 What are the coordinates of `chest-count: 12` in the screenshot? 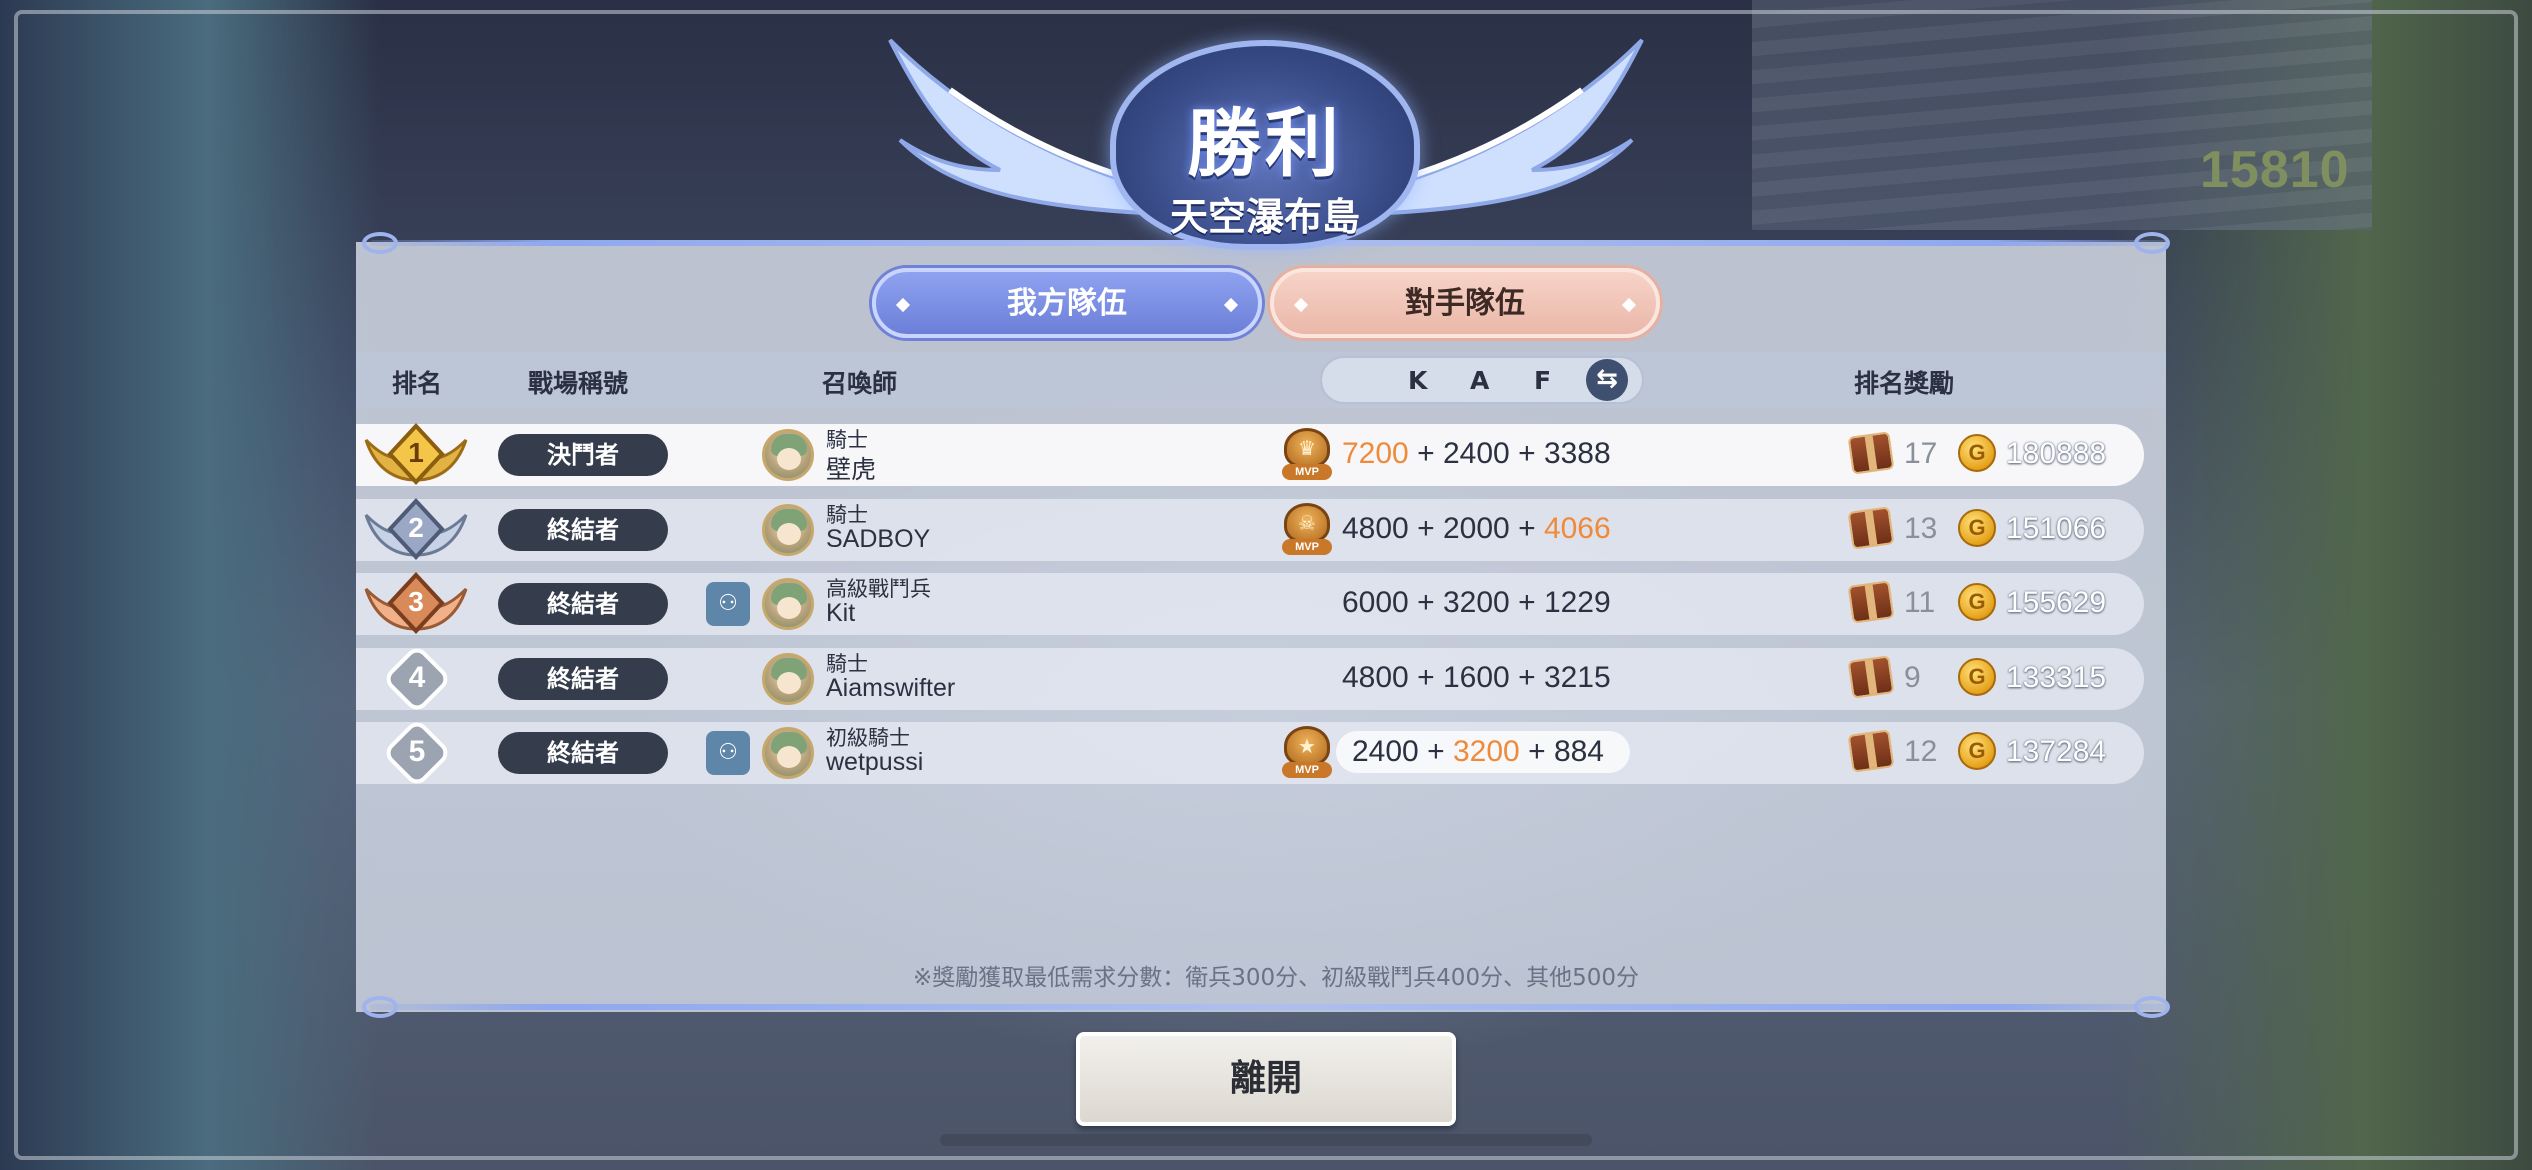 It's located at (1921, 751).